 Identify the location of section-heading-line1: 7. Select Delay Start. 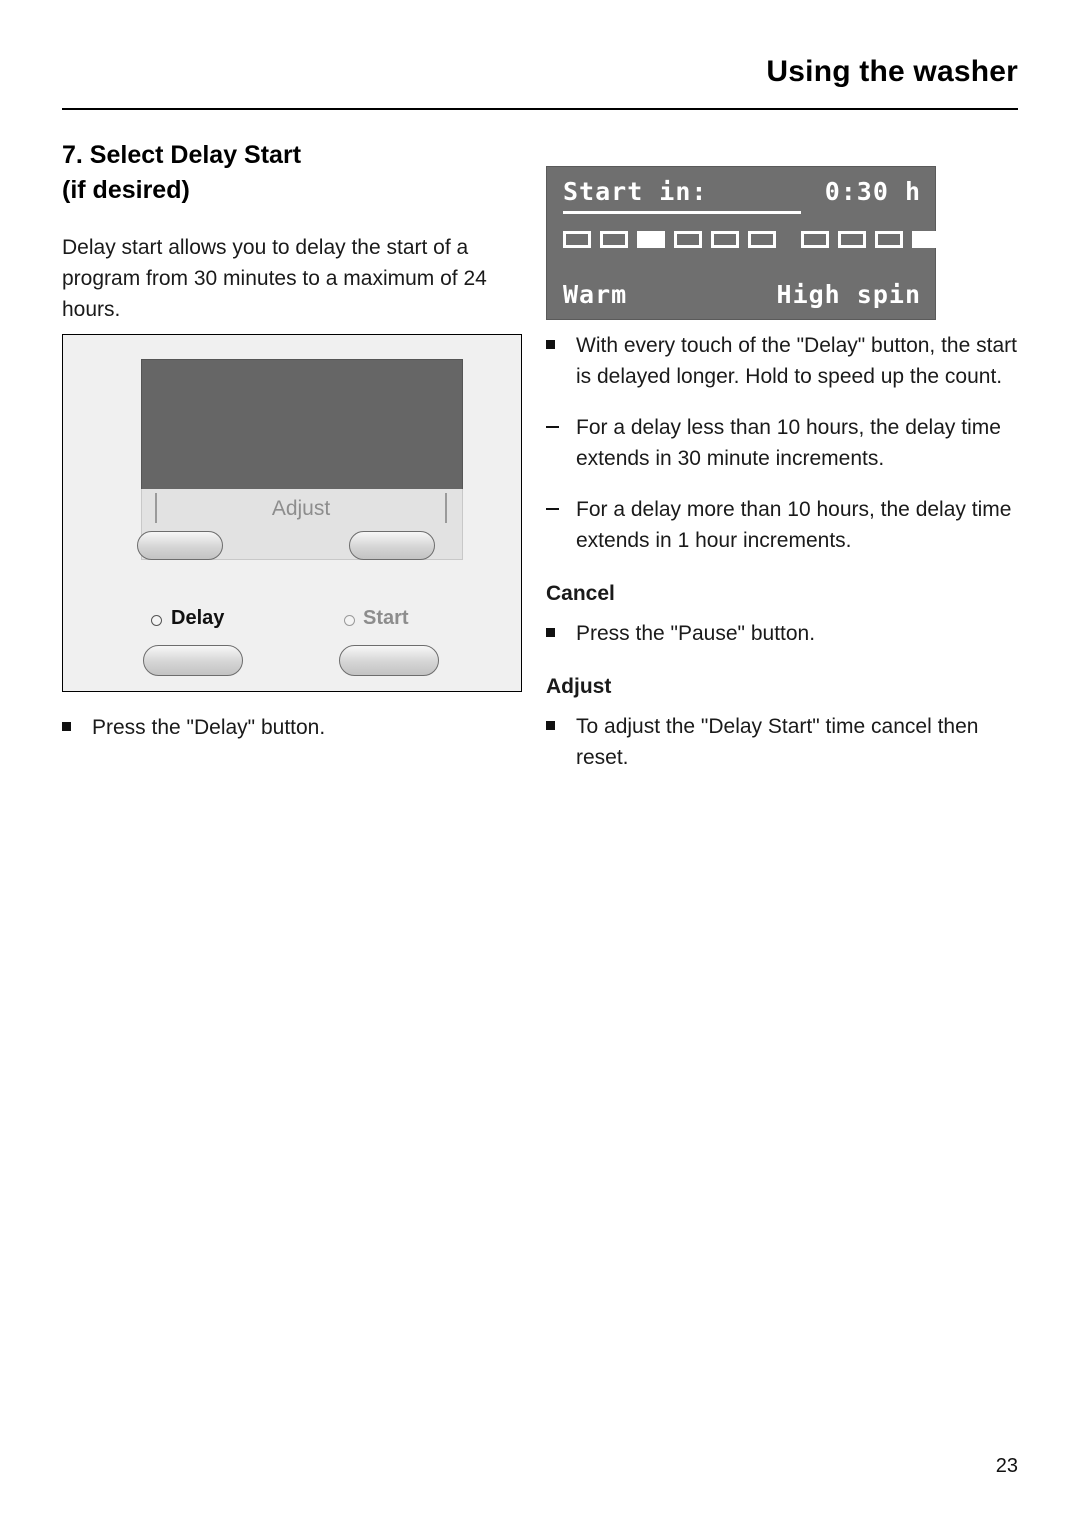
(182, 155).